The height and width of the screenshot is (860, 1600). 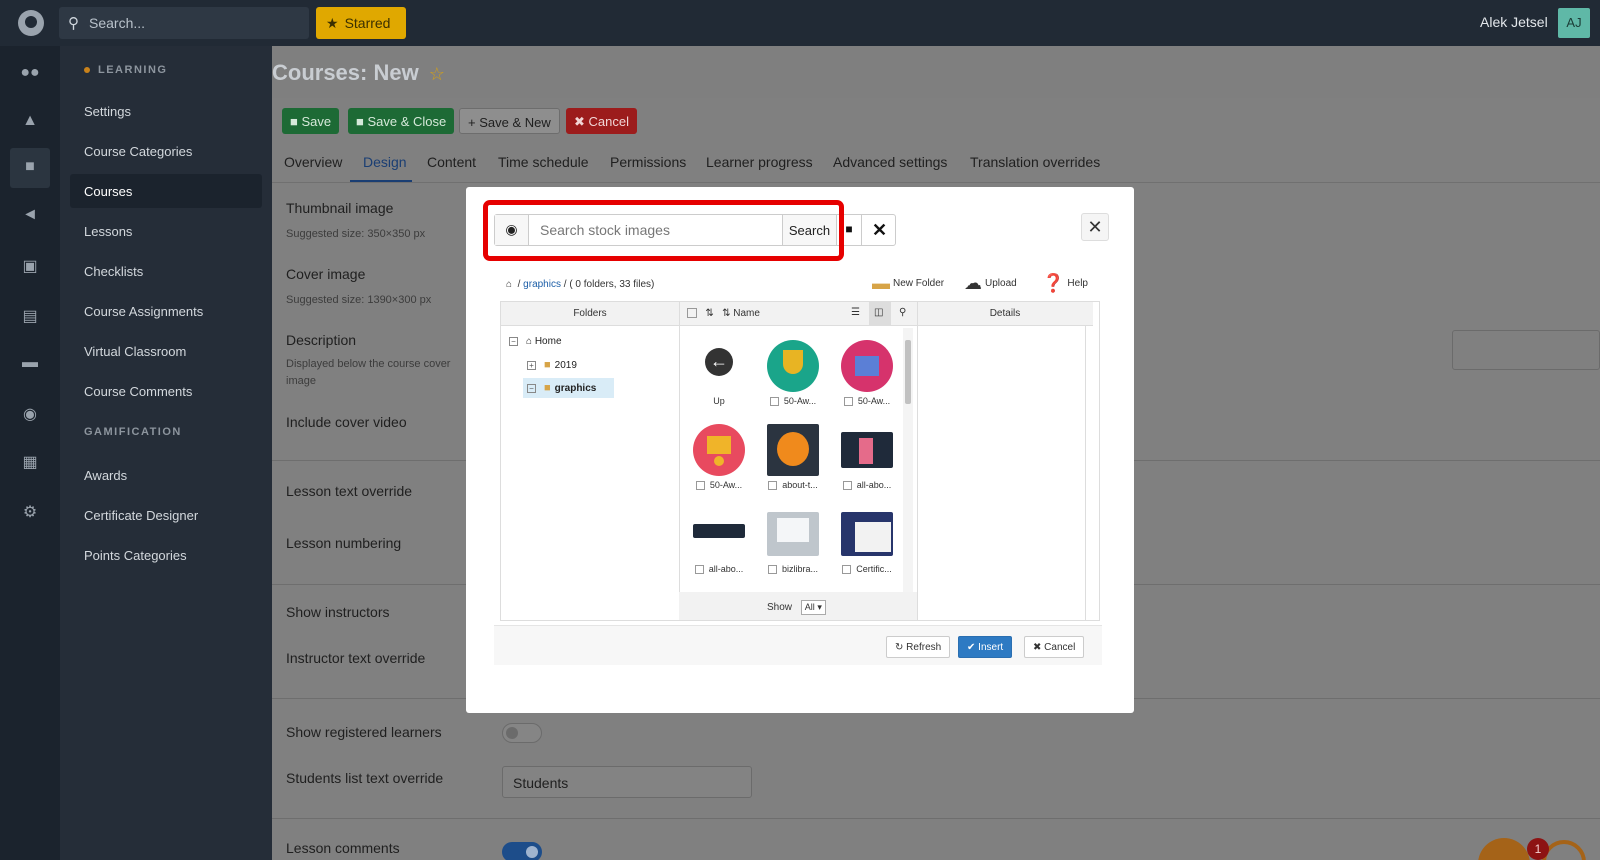 What do you see at coordinates (535, 341) in the screenshot?
I see `tree-node-home: − ⌂ Home` at bounding box center [535, 341].